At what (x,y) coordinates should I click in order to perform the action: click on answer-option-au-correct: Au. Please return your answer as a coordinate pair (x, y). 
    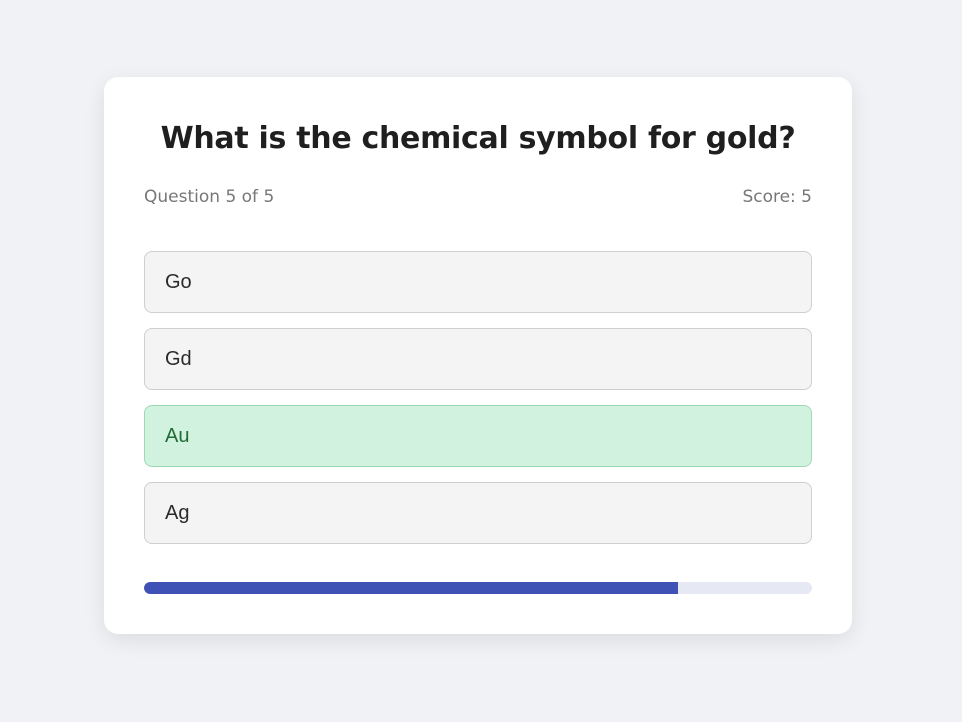
    Looking at the image, I should click on (478, 436).